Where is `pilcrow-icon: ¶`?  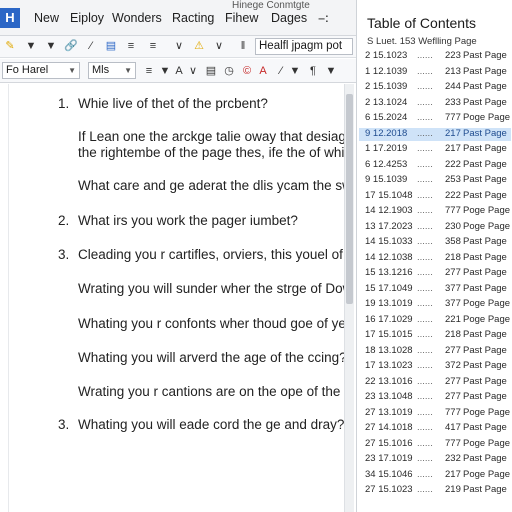 pilcrow-icon: ¶ is located at coordinates (313, 71).